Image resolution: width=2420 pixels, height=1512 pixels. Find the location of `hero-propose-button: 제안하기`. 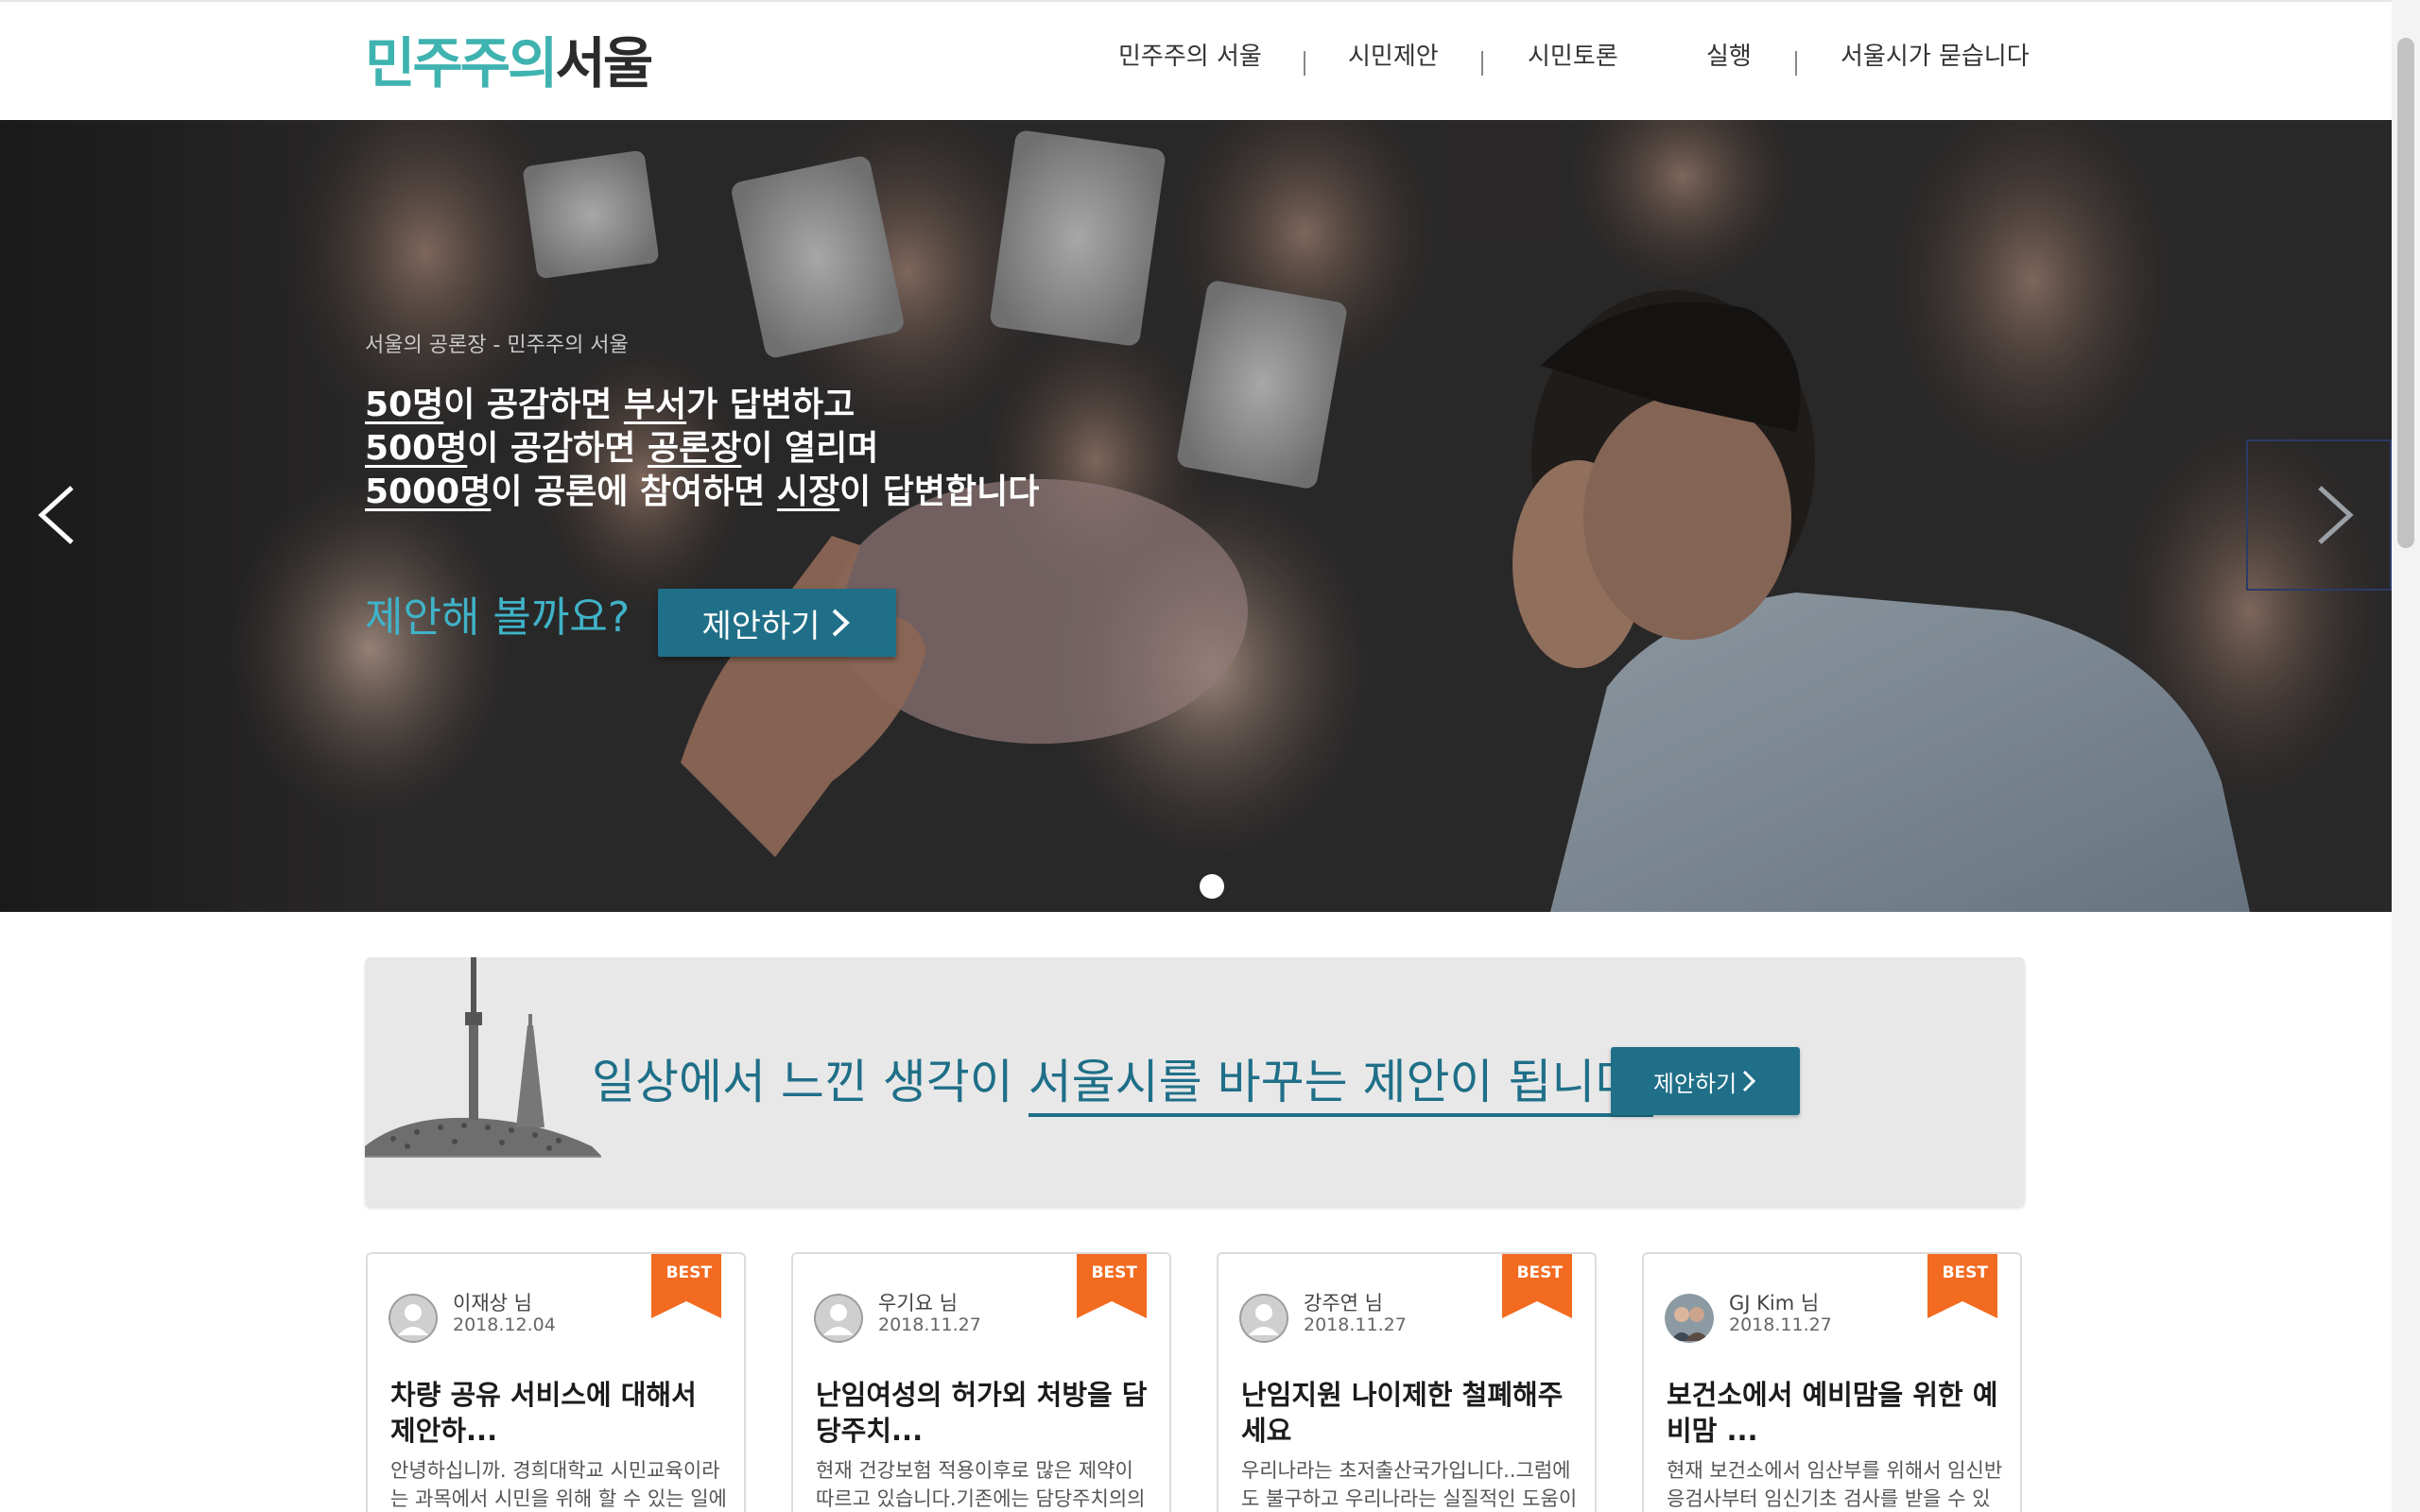

hero-propose-button: 제안하기 is located at coordinates (777, 623).